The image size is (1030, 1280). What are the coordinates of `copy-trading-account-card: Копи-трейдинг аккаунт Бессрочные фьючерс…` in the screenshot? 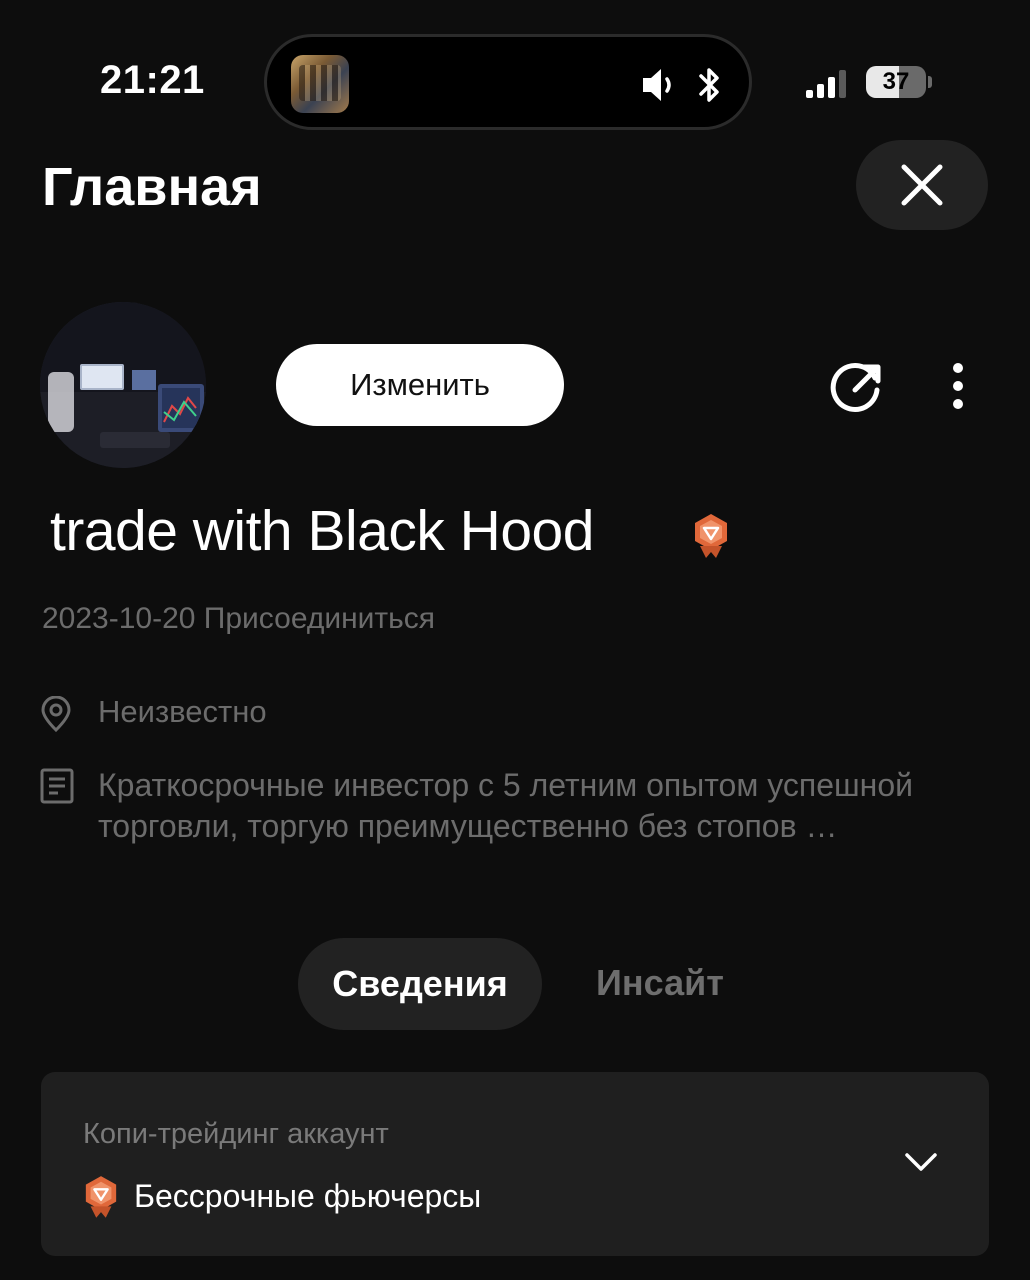 It's located at (515, 1164).